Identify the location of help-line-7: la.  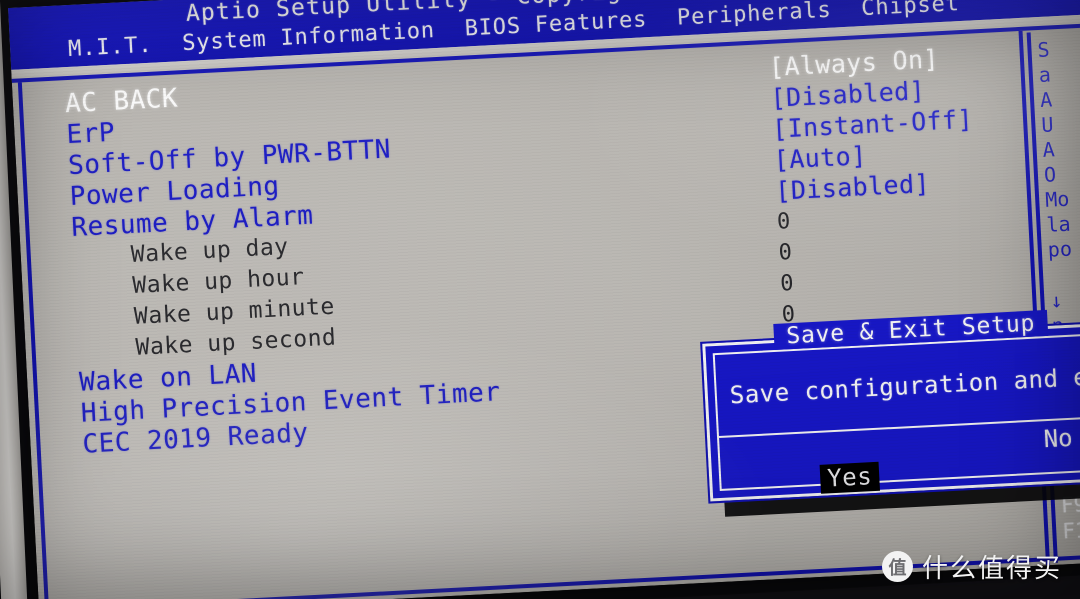
(1058, 224).